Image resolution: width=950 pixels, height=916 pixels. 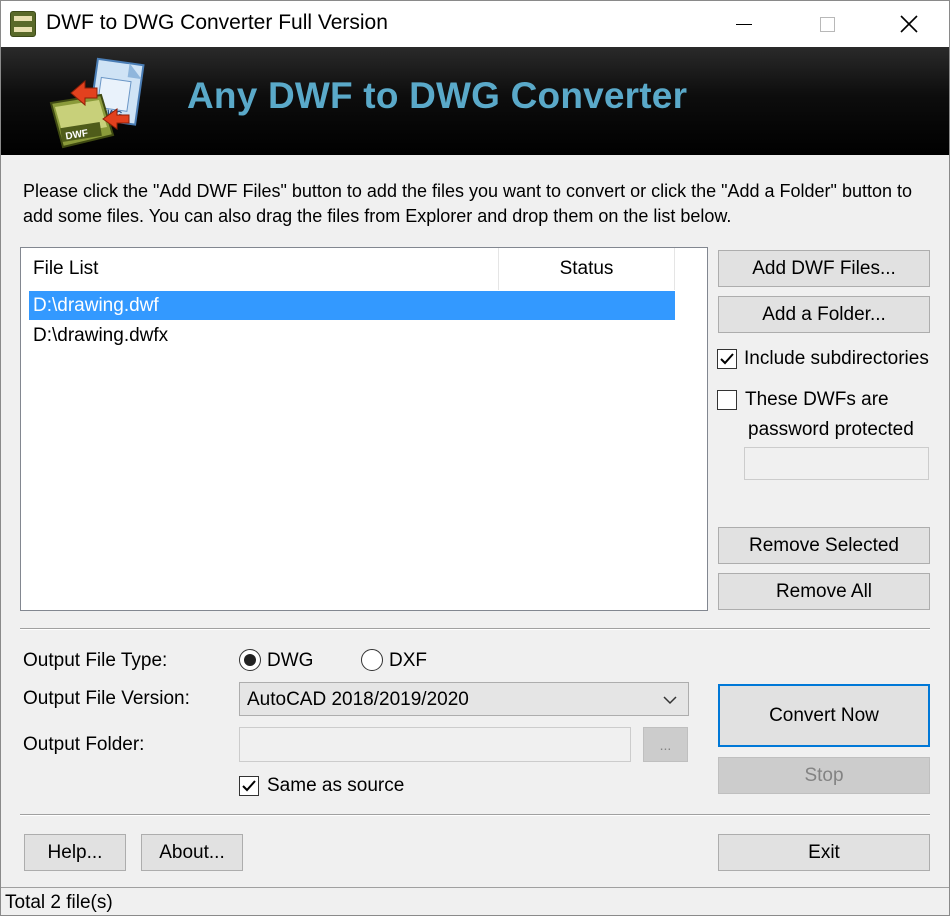 What do you see at coordinates (101, 335) in the screenshot?
I see `file-row-name: D:\drawing.dwfx` at bounding box center [101, 335].